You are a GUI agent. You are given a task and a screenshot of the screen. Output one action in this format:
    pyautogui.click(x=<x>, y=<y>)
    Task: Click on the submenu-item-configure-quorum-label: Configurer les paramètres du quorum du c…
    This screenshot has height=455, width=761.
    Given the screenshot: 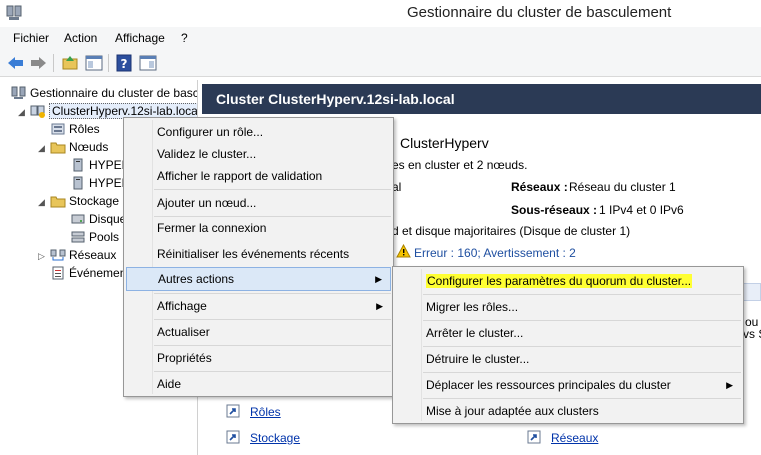 What is the action you would take?
    pyautogui.click(x=559, y=281)
    